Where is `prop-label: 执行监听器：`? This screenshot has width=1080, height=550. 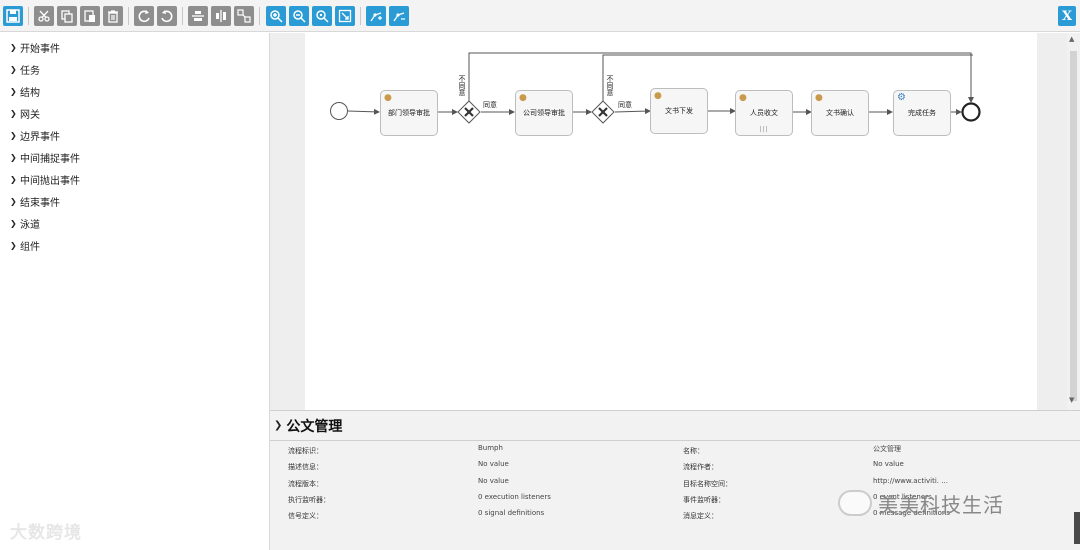
prop-label: 执行监听器： is located at coordinates (309, 500).